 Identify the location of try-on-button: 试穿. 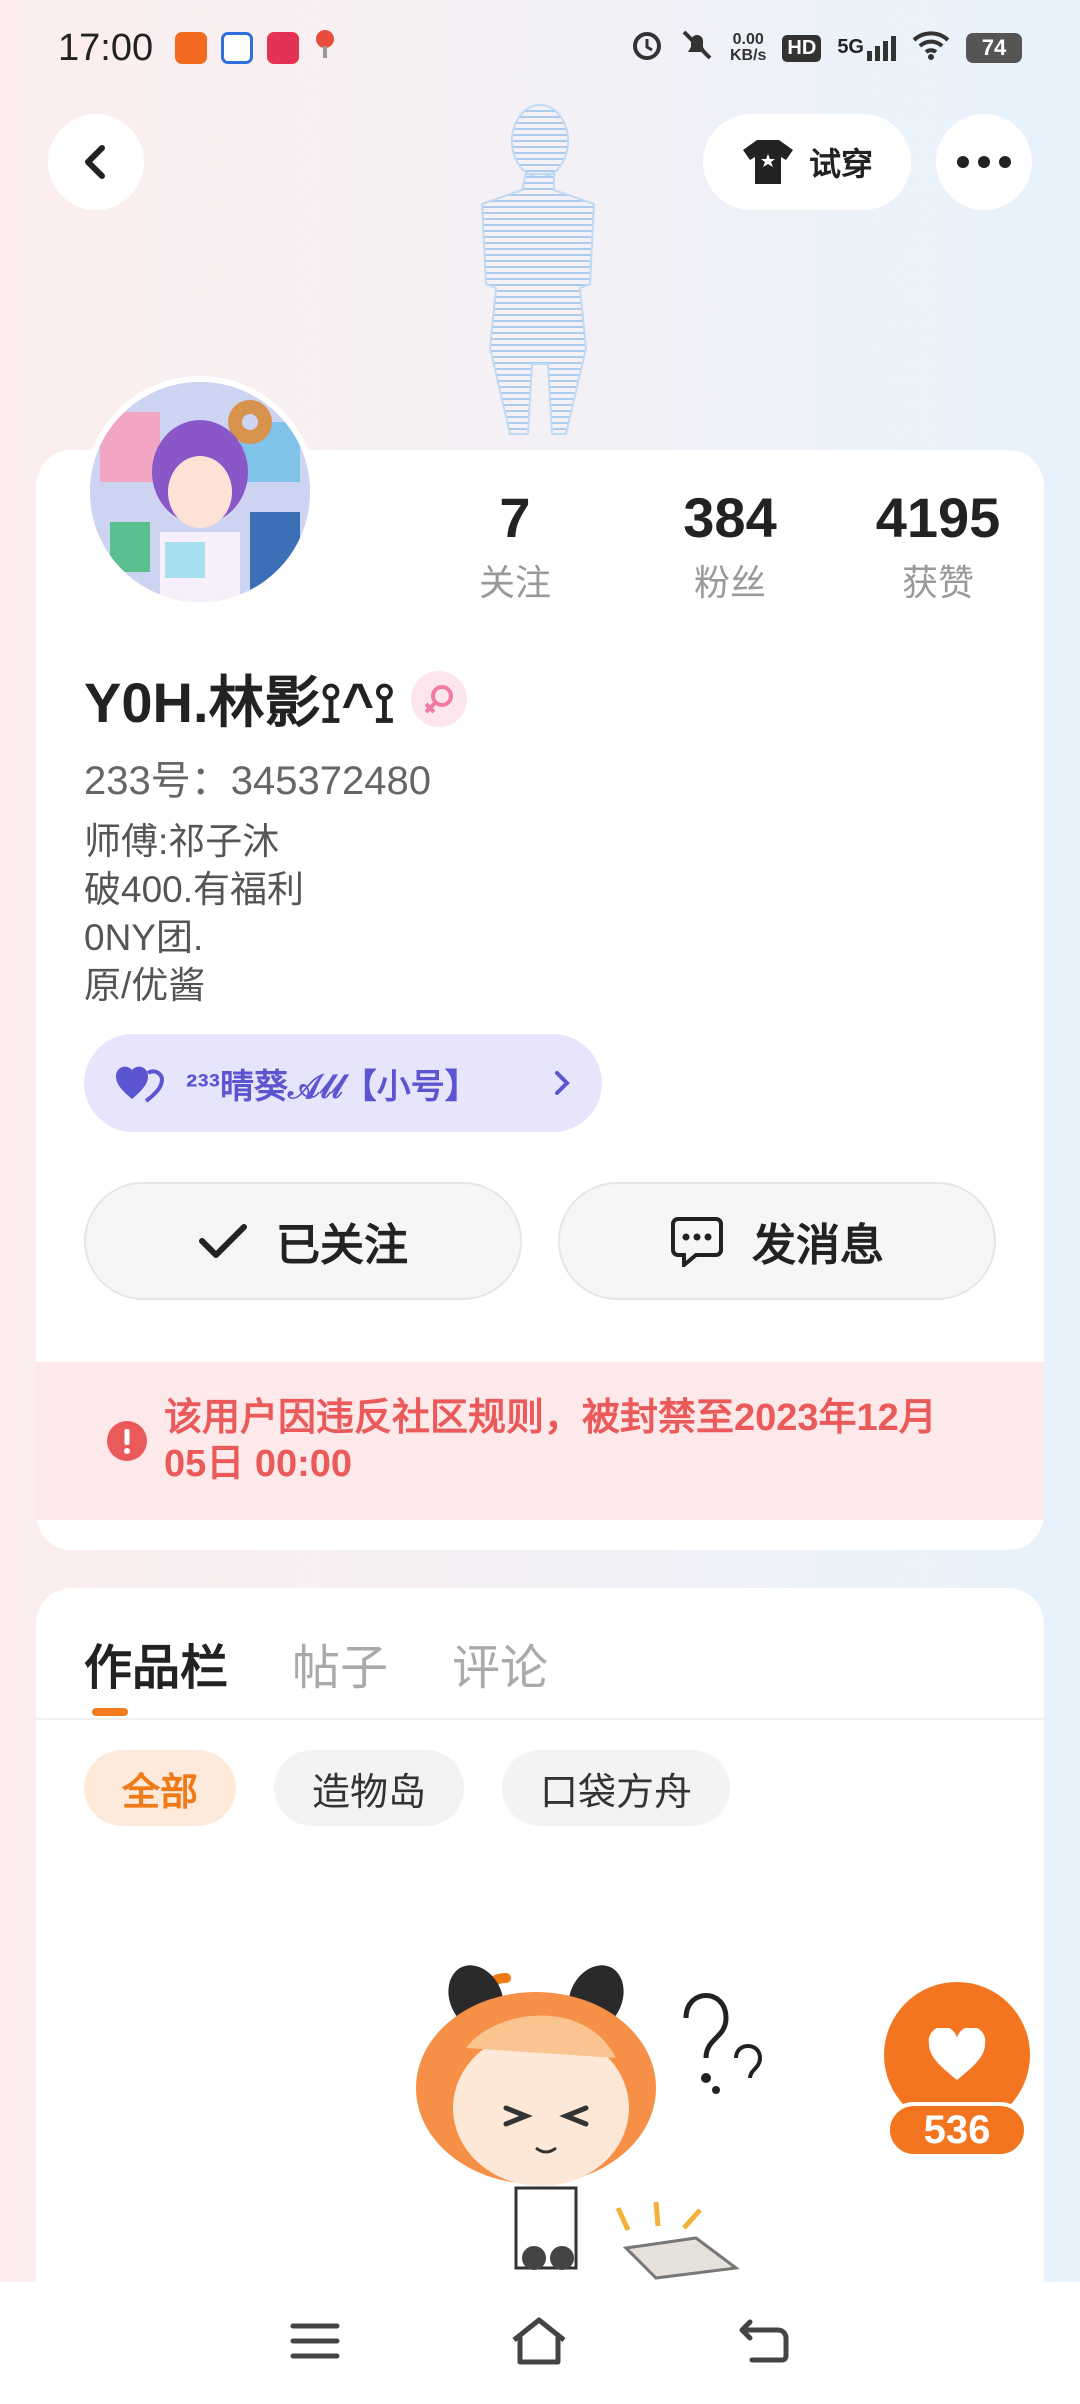
(807, 162).